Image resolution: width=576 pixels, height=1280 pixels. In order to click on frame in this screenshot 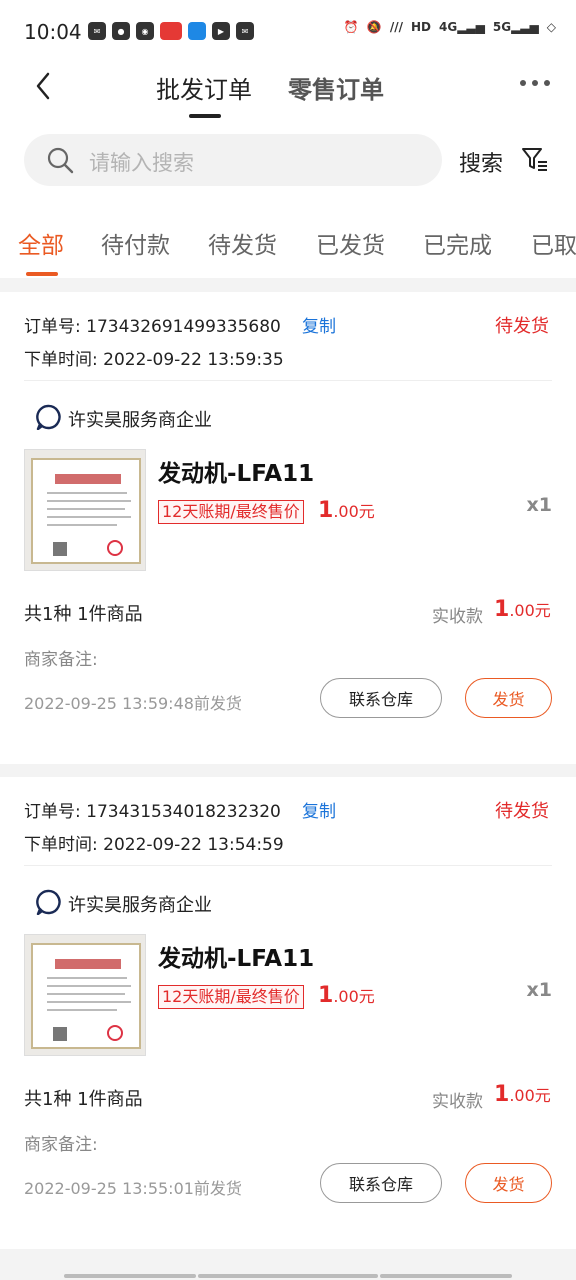, I will do `click(86, 511)`.